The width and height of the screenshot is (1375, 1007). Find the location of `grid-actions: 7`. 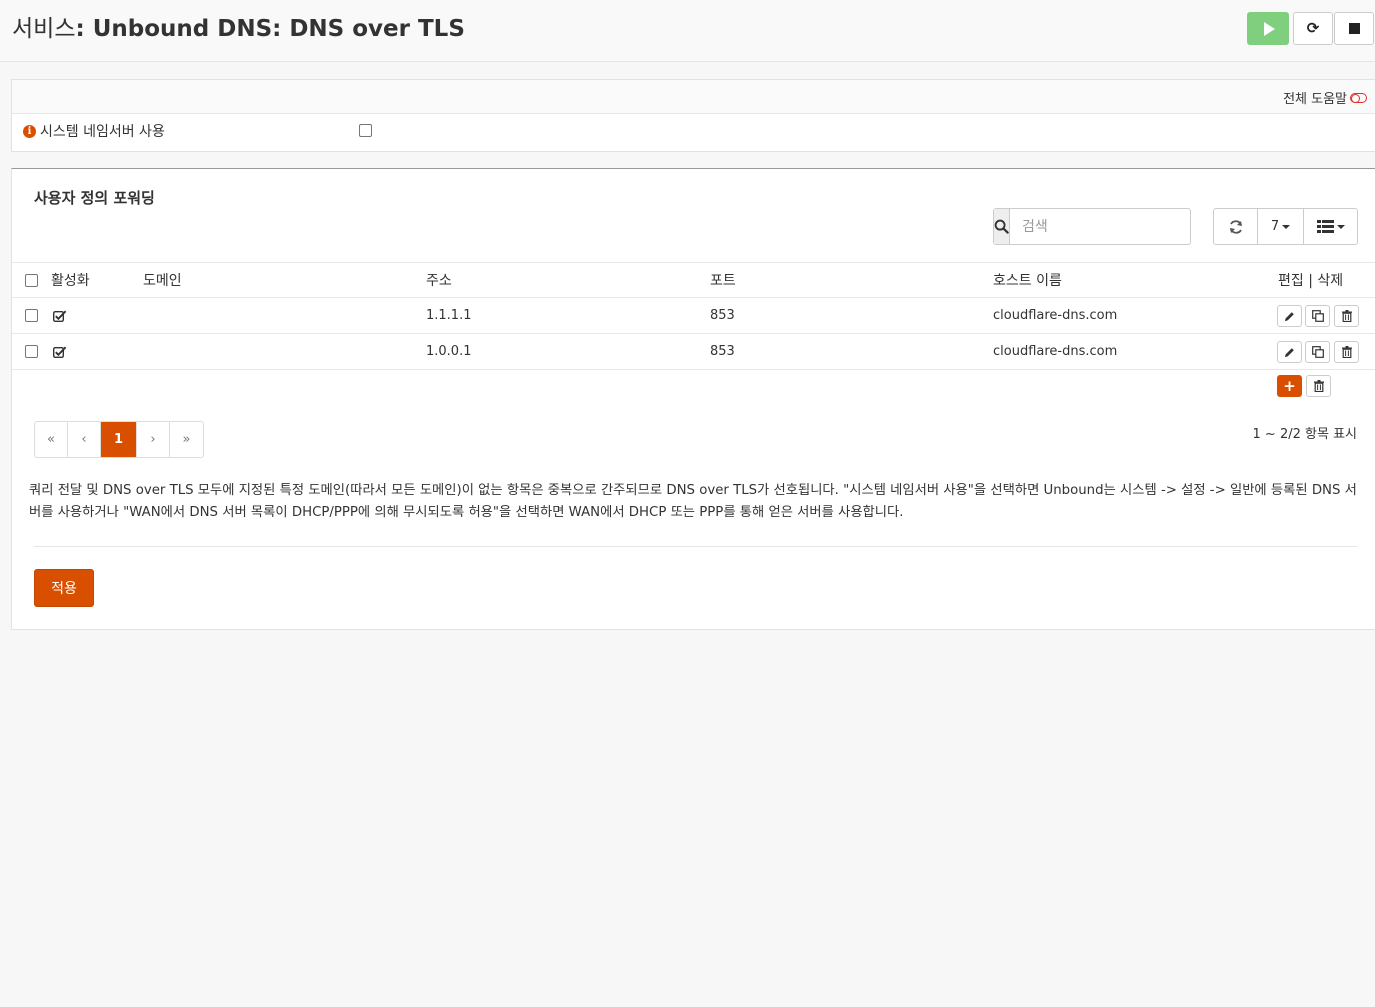

grid-actions: 7 is located at coordinates (1285, 226).